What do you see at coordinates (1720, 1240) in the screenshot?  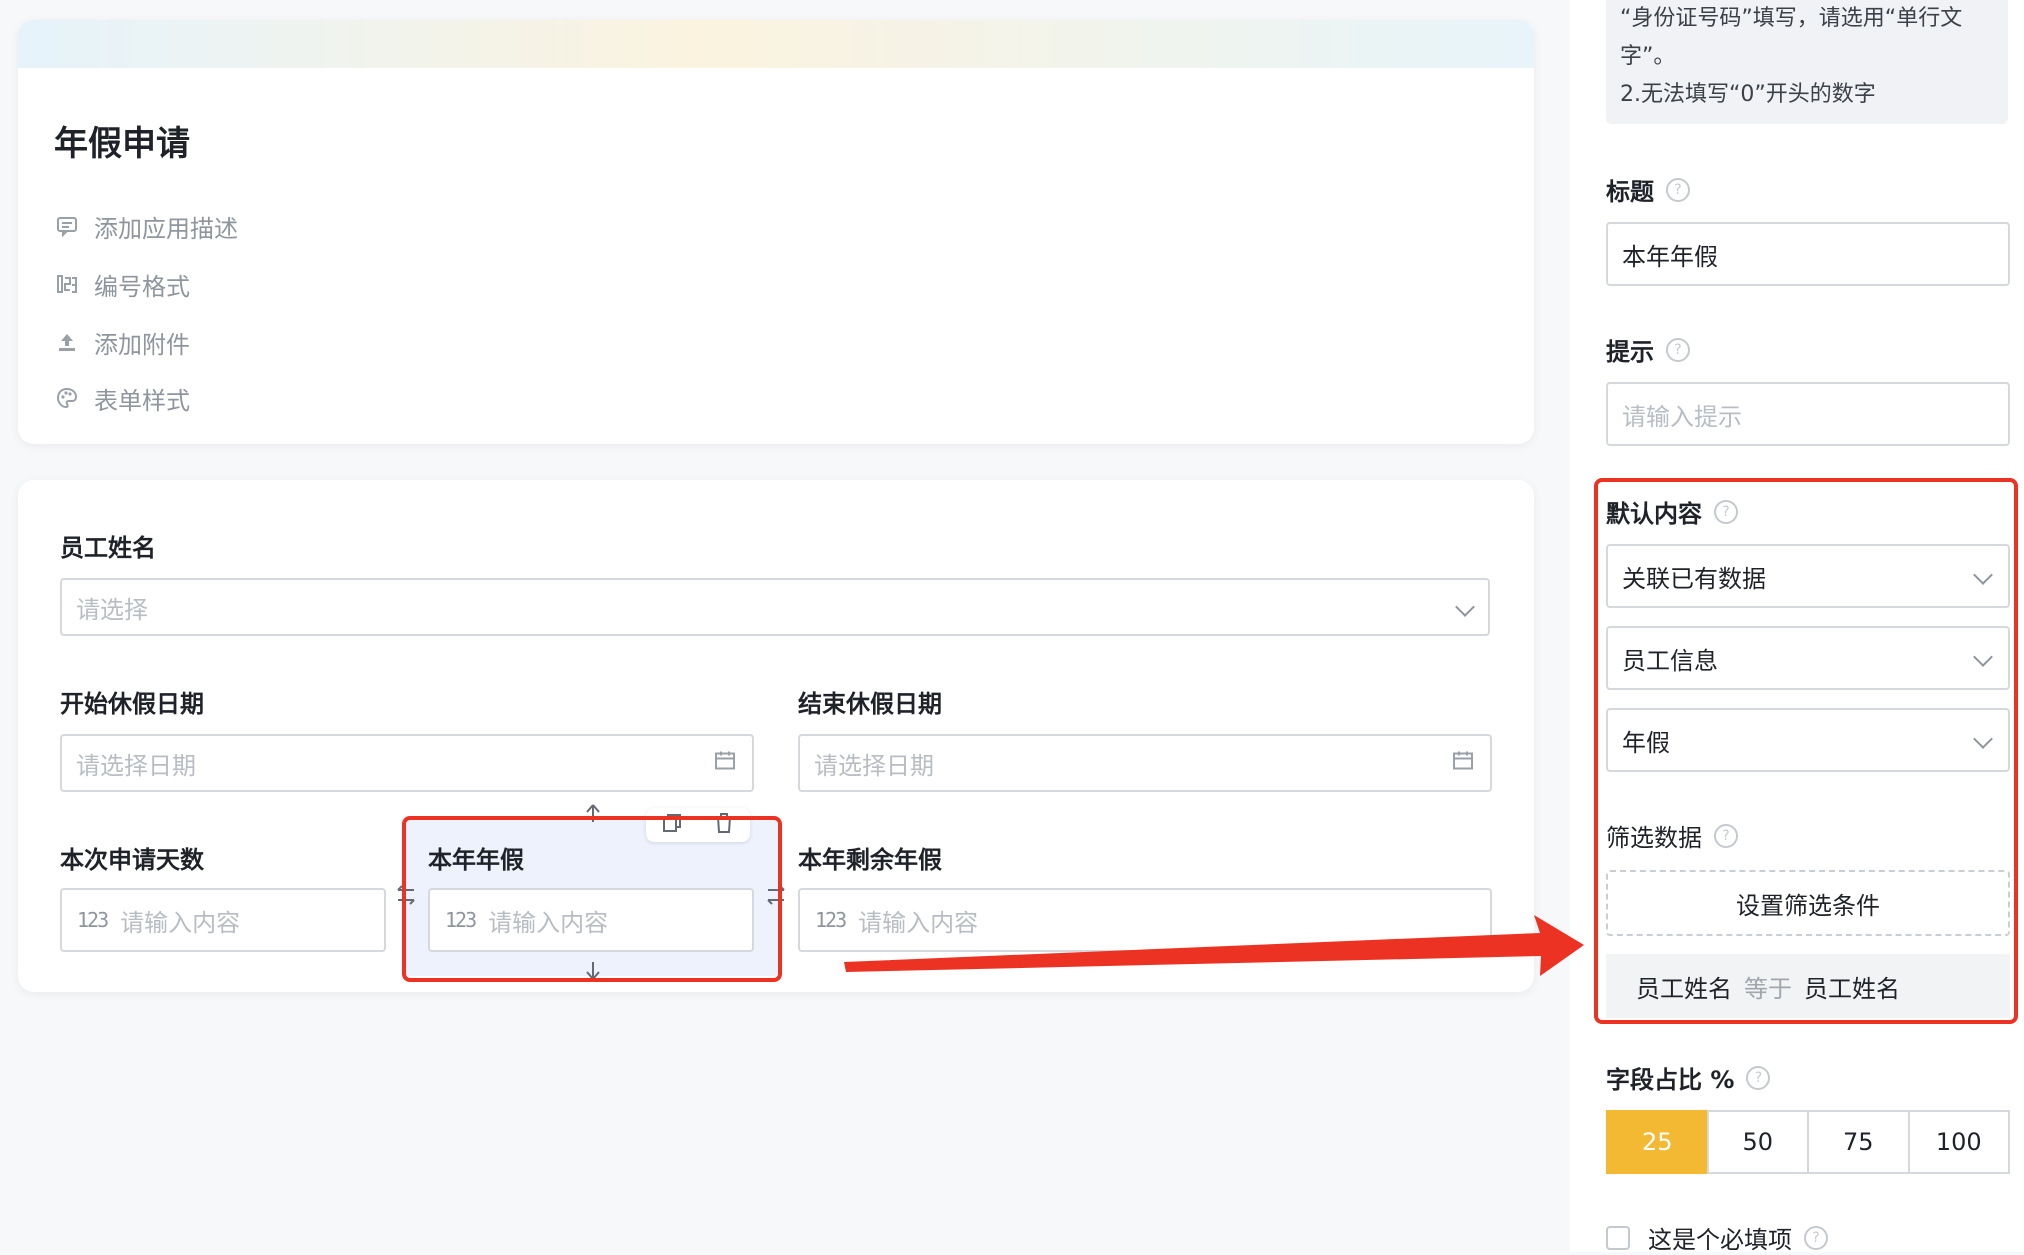 I see `required-label: 这是个必填项` at bounding box center [1720, 1240].